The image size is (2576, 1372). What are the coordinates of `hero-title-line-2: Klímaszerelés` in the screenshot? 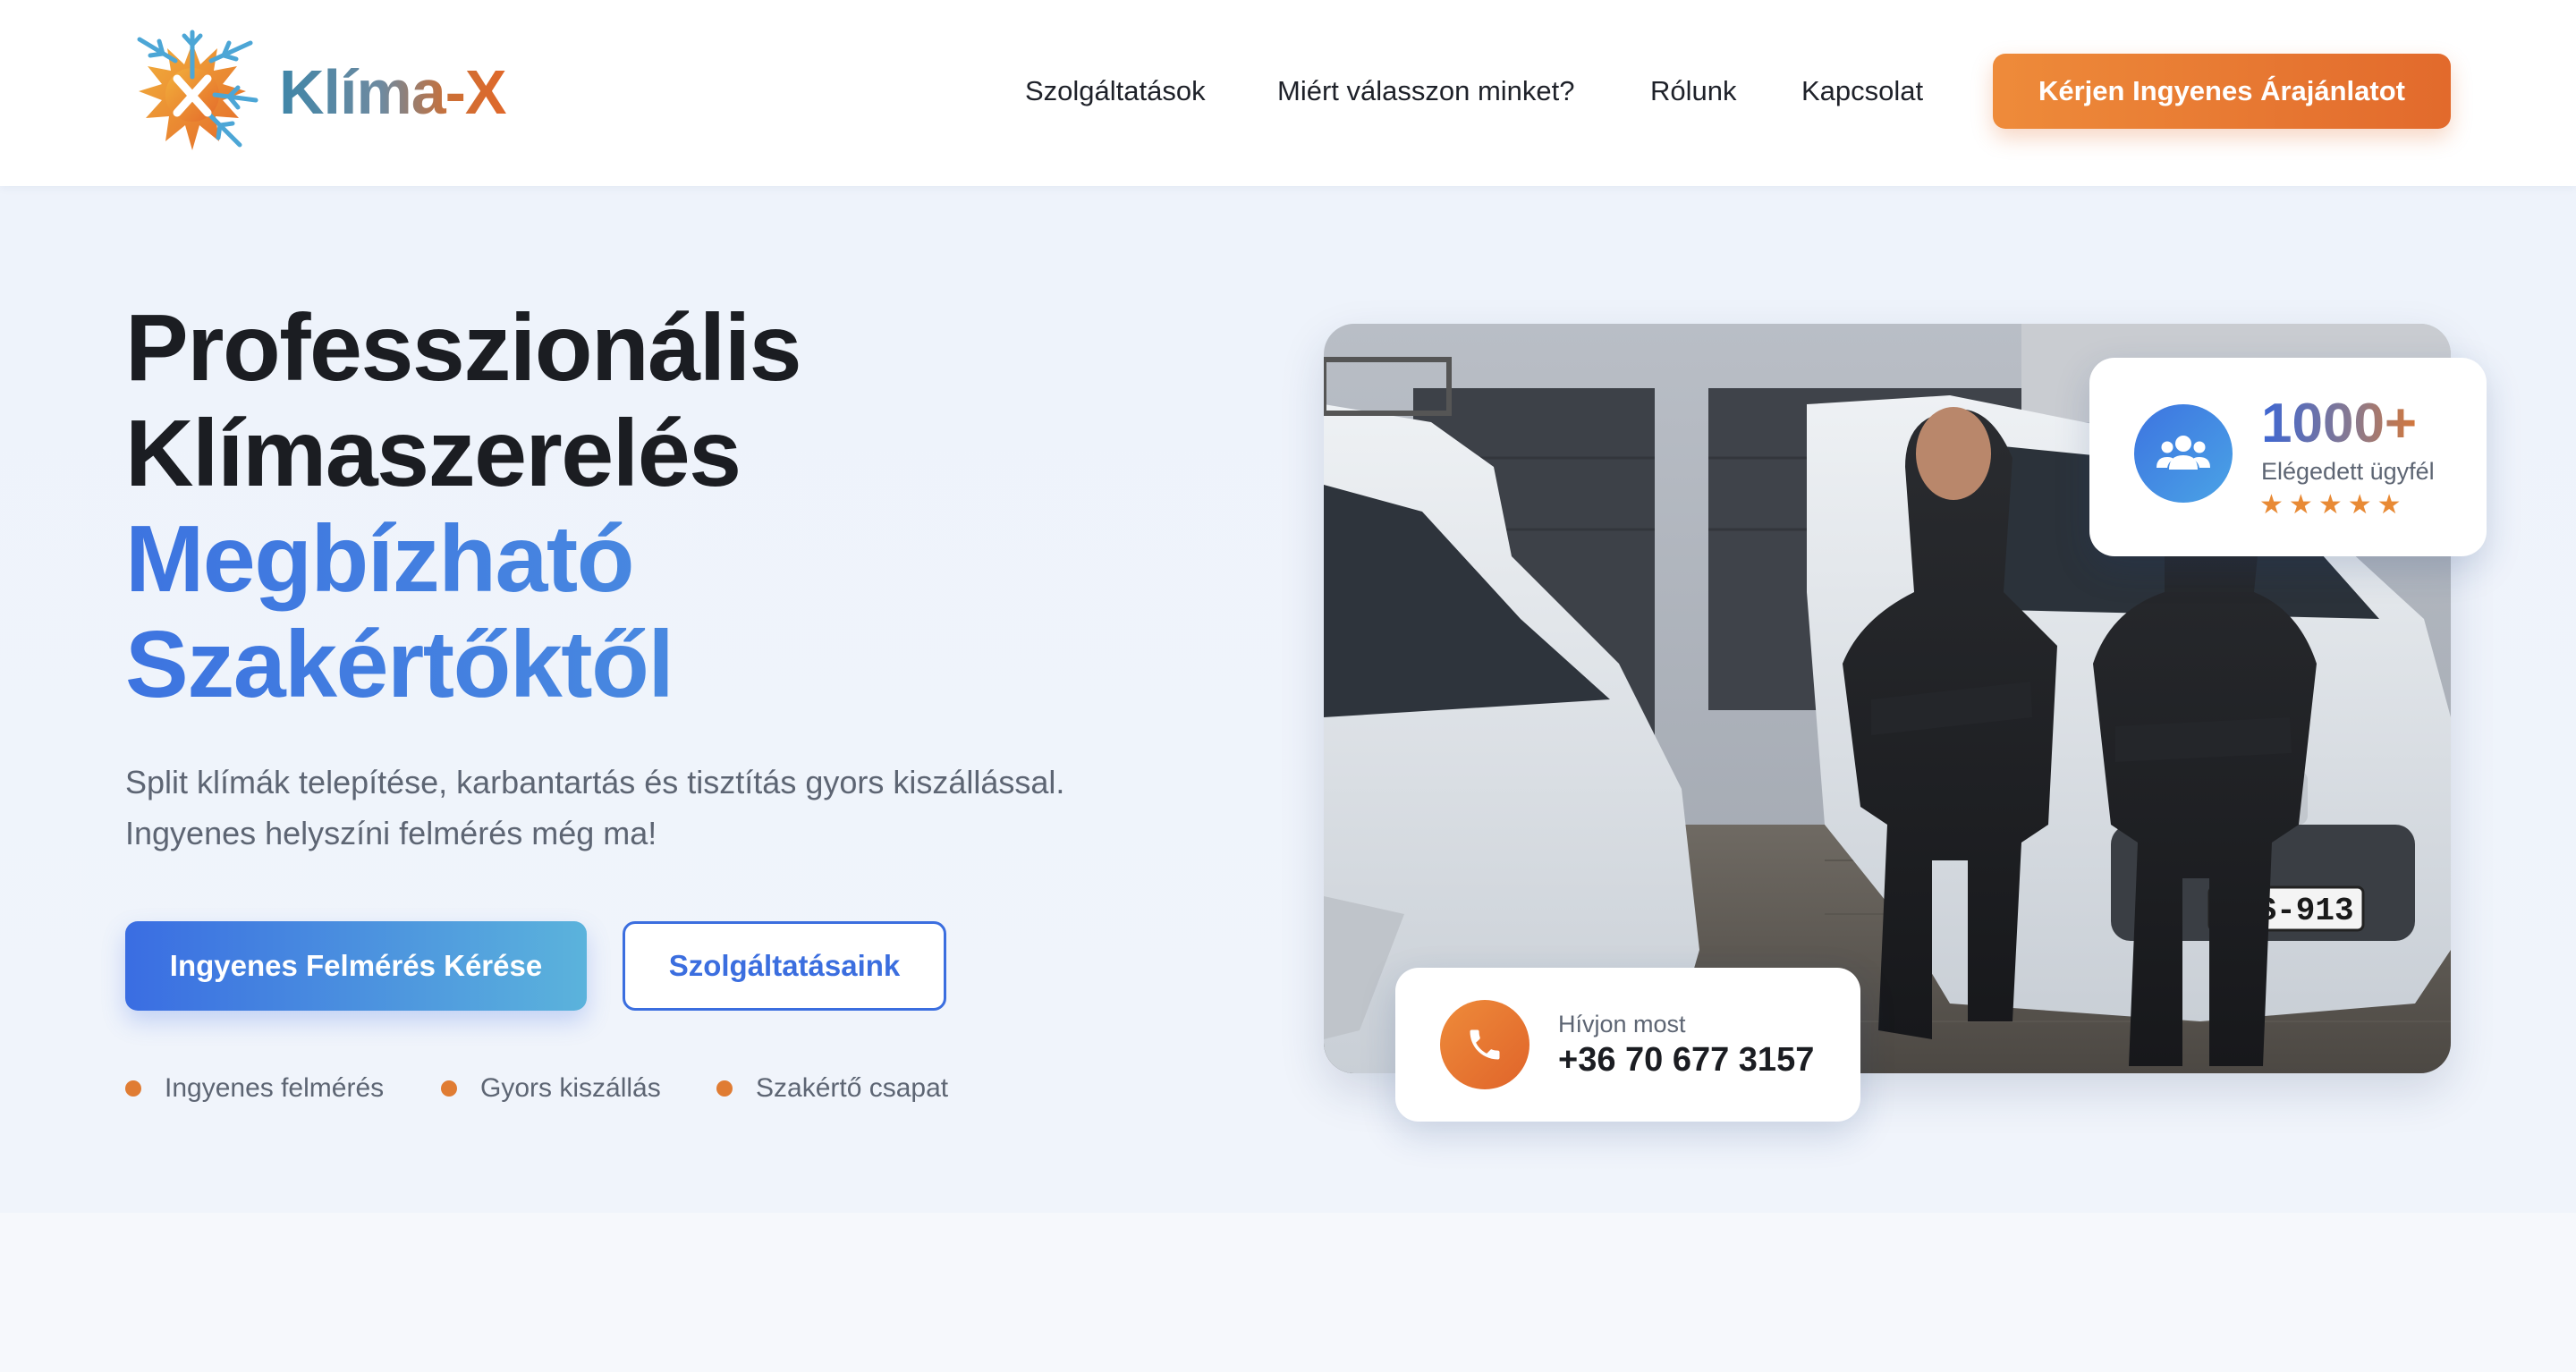 It's located at (433, 453).